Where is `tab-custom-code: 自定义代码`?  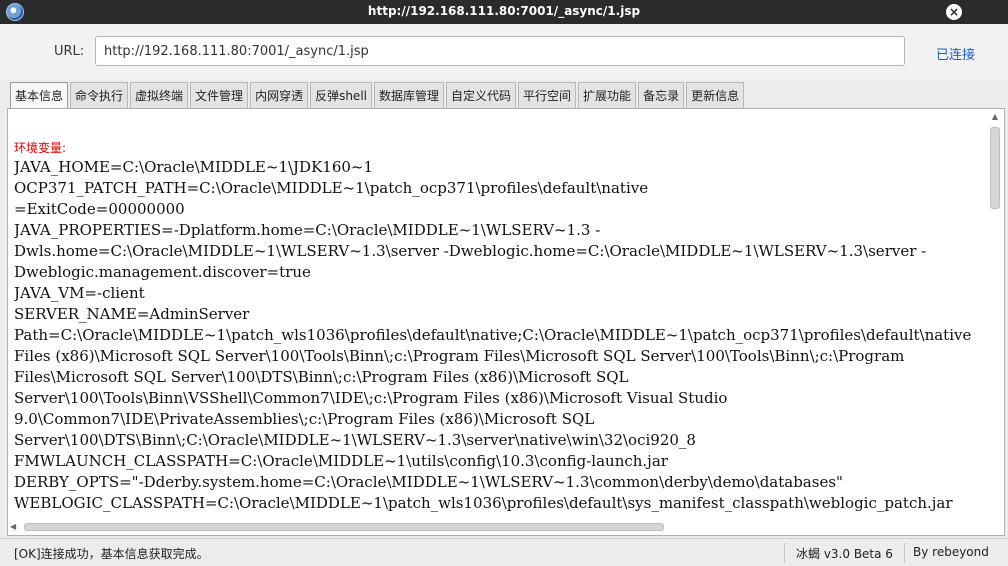
tab-custom-code: 自定义代码 is located at coordinates (481, 95).